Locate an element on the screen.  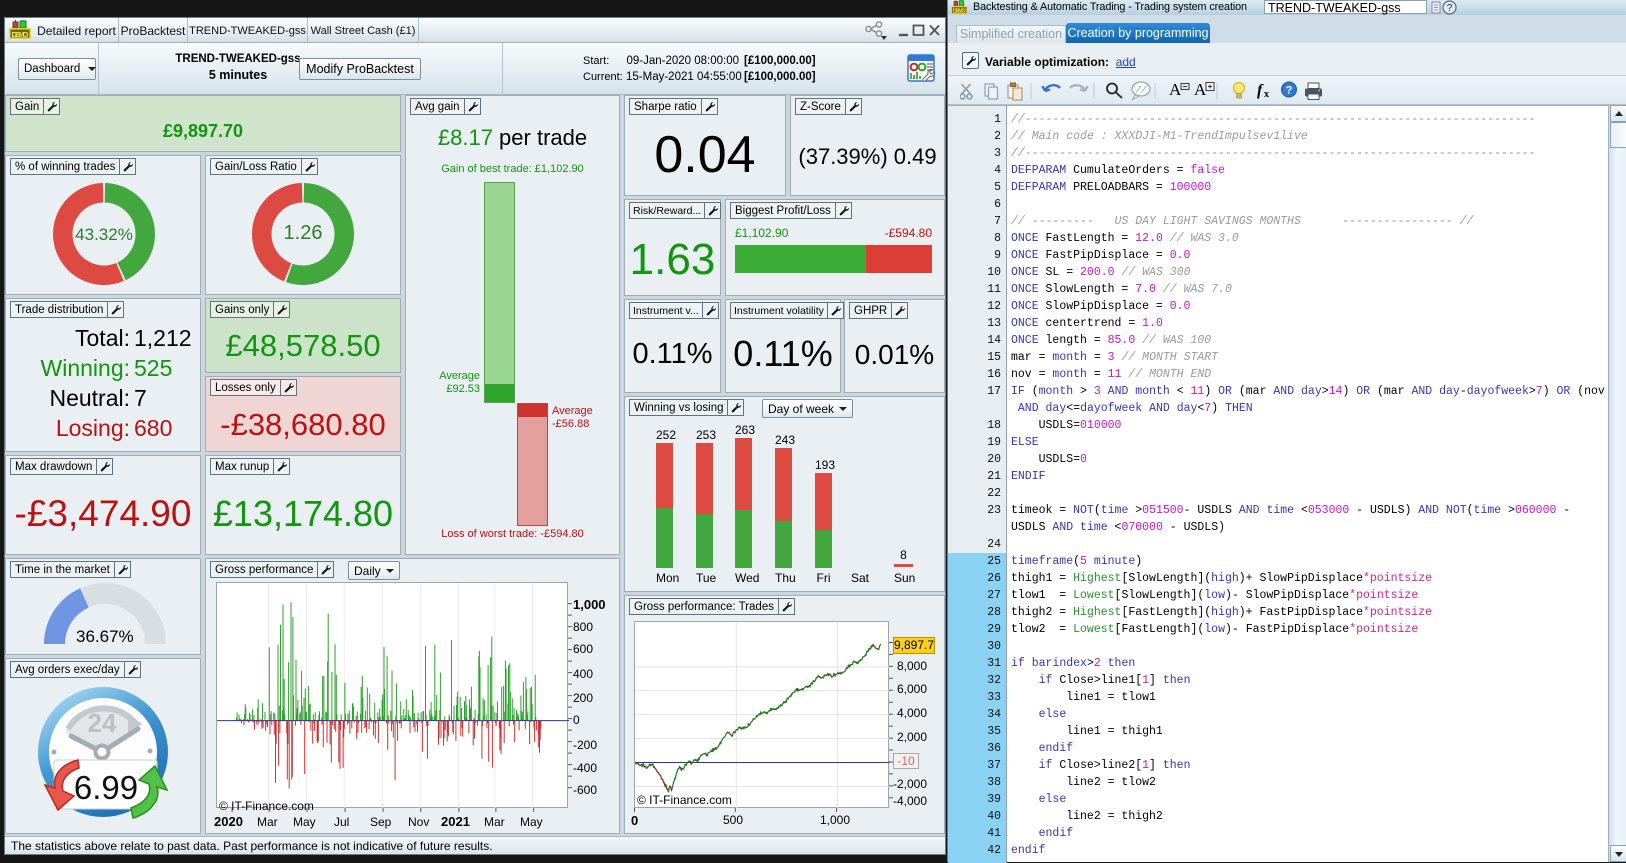
svg-text: 6.99 is located at coordinates (106, 787).